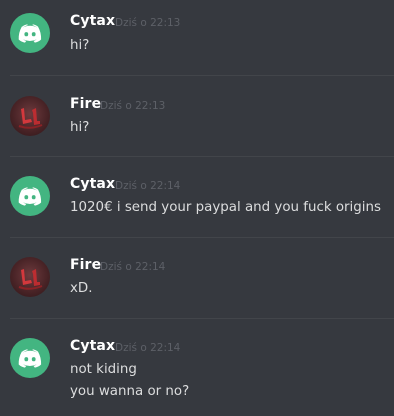 This screenshot has height=416, width=394. Describe the element at coordinates (130, 391) in the screenshot. I see `message-text: you wanna or no?` at that location.